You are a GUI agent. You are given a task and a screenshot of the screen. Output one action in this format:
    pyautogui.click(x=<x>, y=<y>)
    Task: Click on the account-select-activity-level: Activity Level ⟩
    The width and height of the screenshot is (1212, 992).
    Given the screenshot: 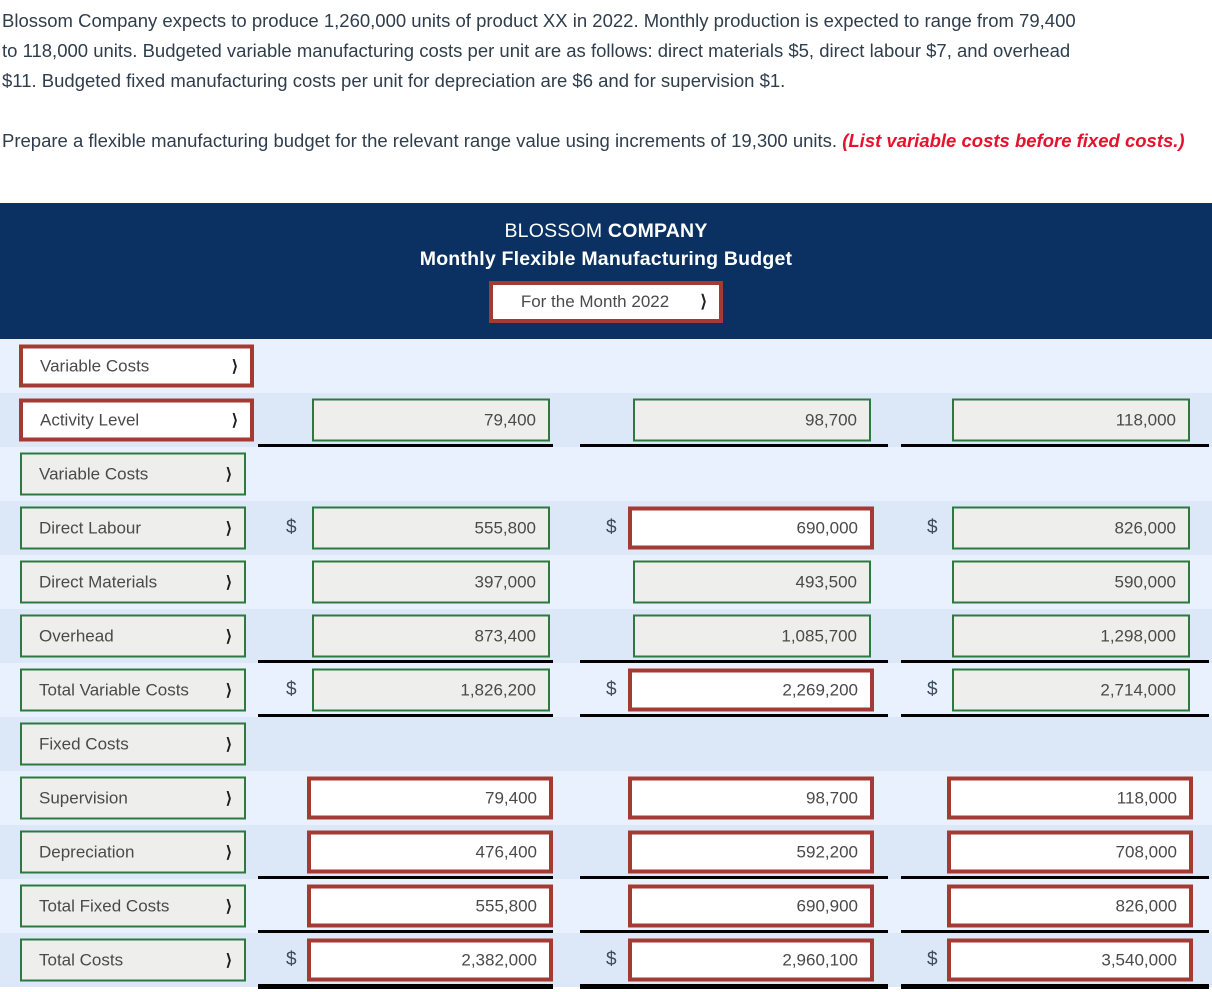 What is the action you would take?
    pyautogui.click(x=136, y=420)
    